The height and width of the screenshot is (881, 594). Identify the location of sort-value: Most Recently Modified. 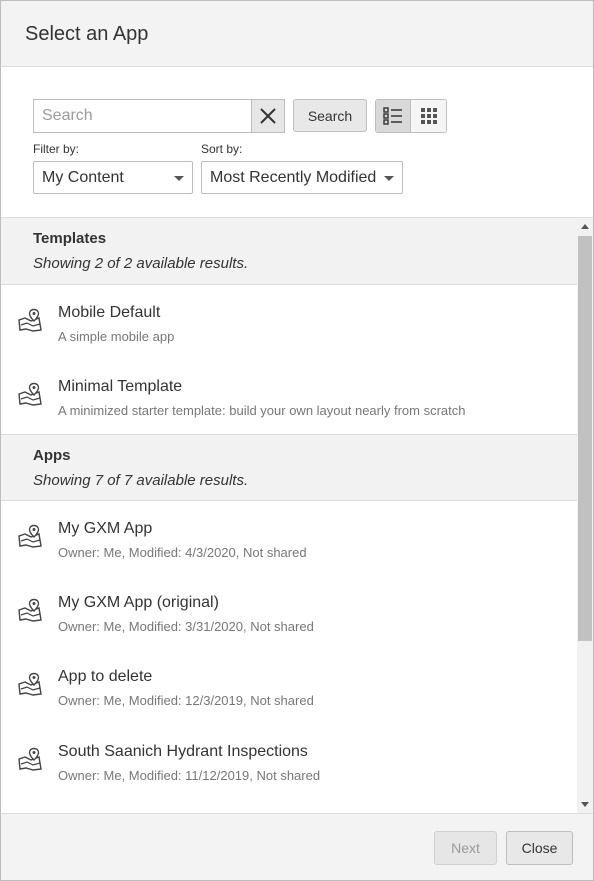
(293, 177).